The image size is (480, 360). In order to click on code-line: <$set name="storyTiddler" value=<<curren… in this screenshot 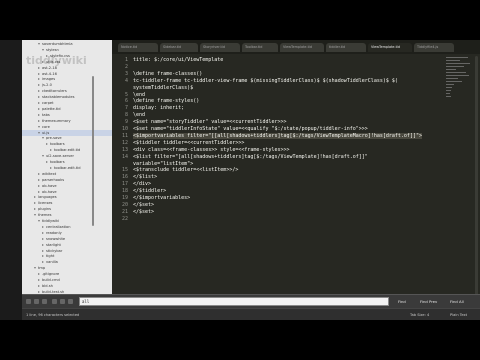, I will do `click(210, 122)`.